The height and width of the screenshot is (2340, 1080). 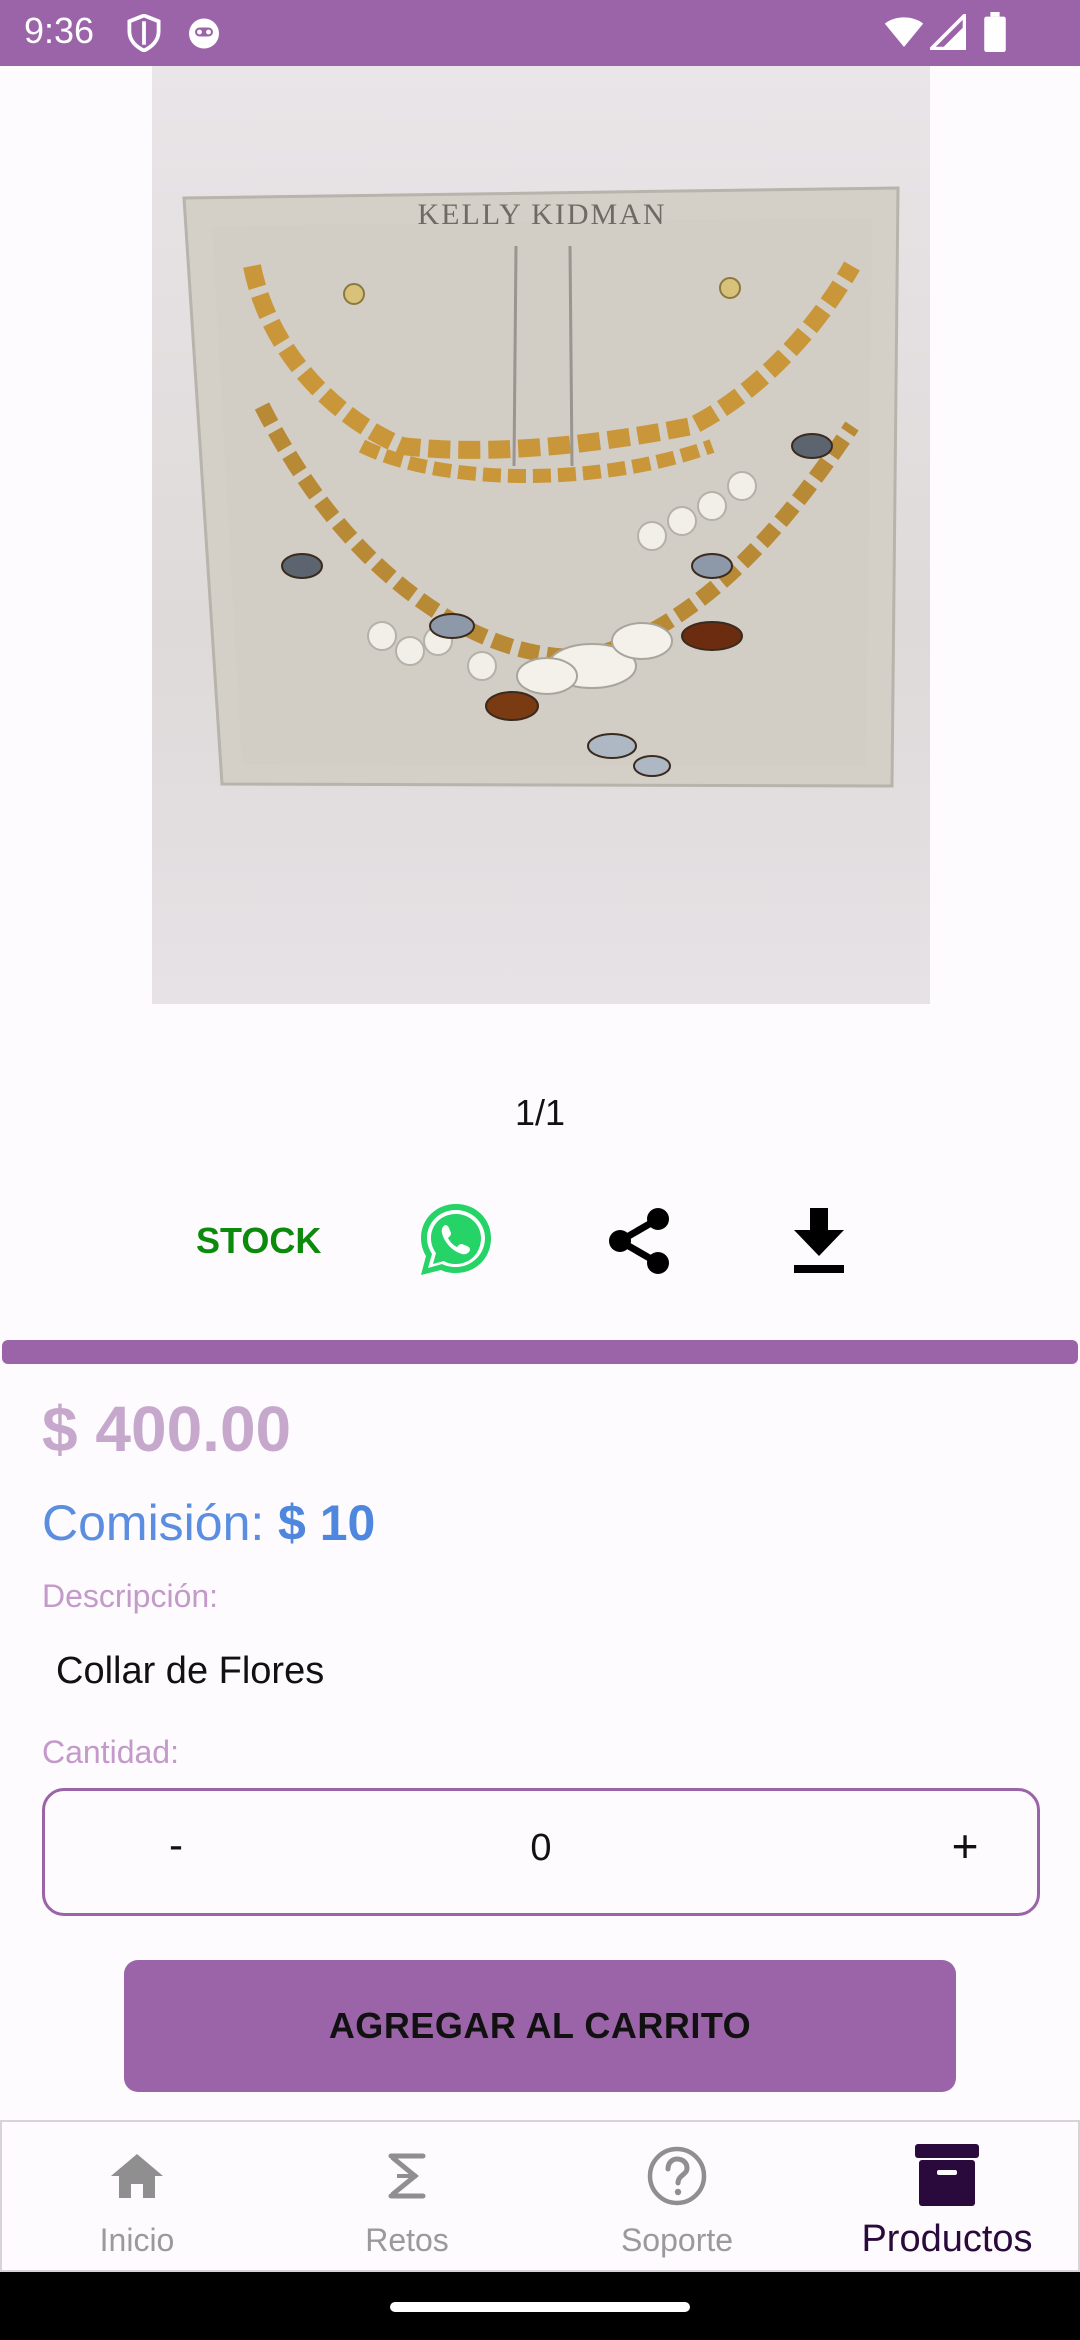 What do you see at coordinates (542, 214) in the screenshot?
I see `brand-text: KELLY KIDMAN` at bounding box center [542, 214].